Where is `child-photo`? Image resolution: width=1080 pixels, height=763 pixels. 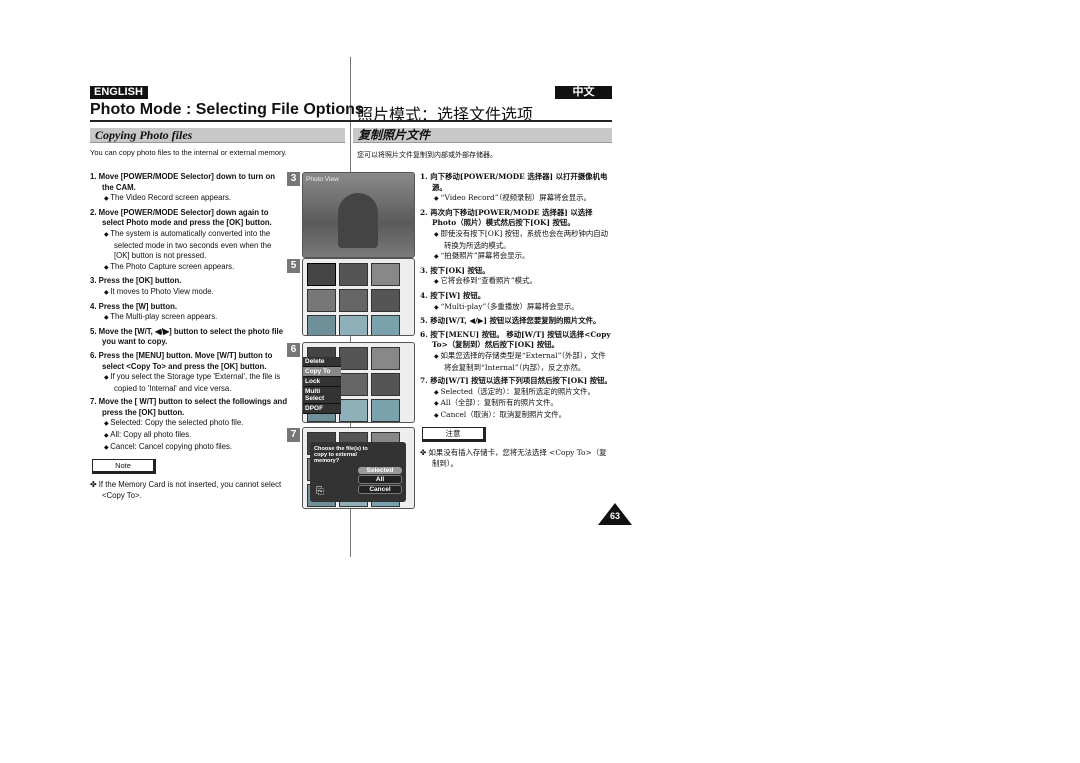
child-photo is located at coordinates (358, 220).